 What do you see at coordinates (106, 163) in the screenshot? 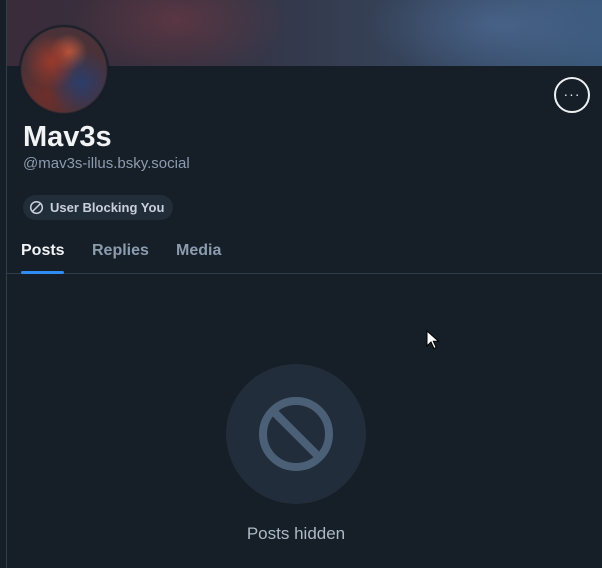
I see `profile-handle: @mav3s-illus.bsky.social` at bounding box center [106, 163].